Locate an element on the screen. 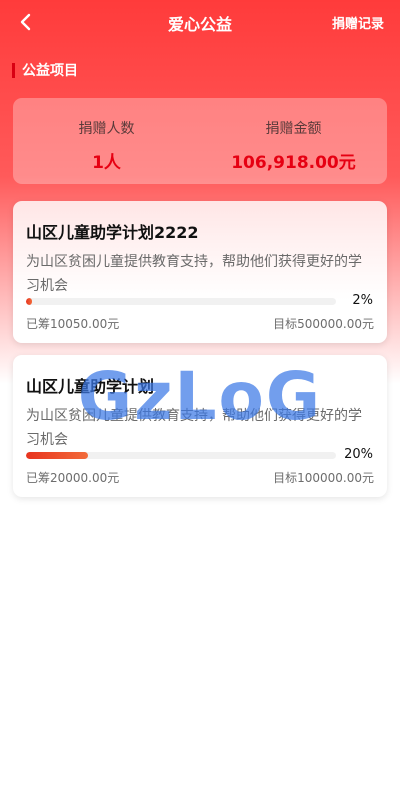 The height and width of the screenshot is (800, 400). section-title-text: 公益项目 is located at coordinates (50, 71).